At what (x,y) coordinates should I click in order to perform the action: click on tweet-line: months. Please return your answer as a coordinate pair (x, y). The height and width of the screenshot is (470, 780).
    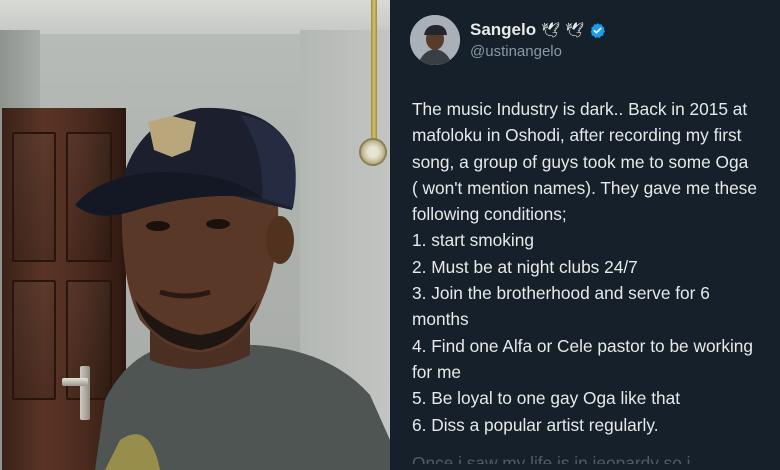
    Looking at the image, I should click on (440, 319).